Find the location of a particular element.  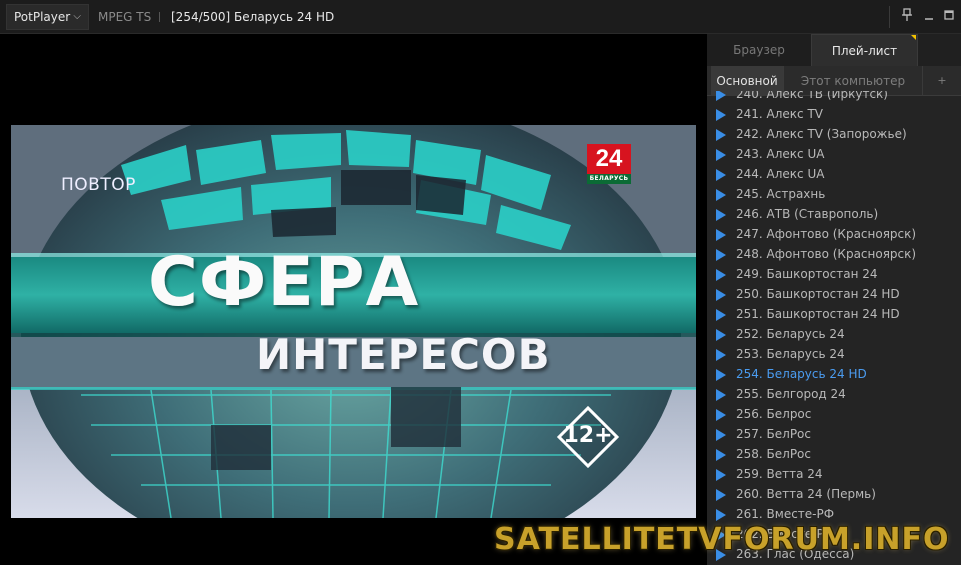

maximize-icon is located at coordinates (949, 17).